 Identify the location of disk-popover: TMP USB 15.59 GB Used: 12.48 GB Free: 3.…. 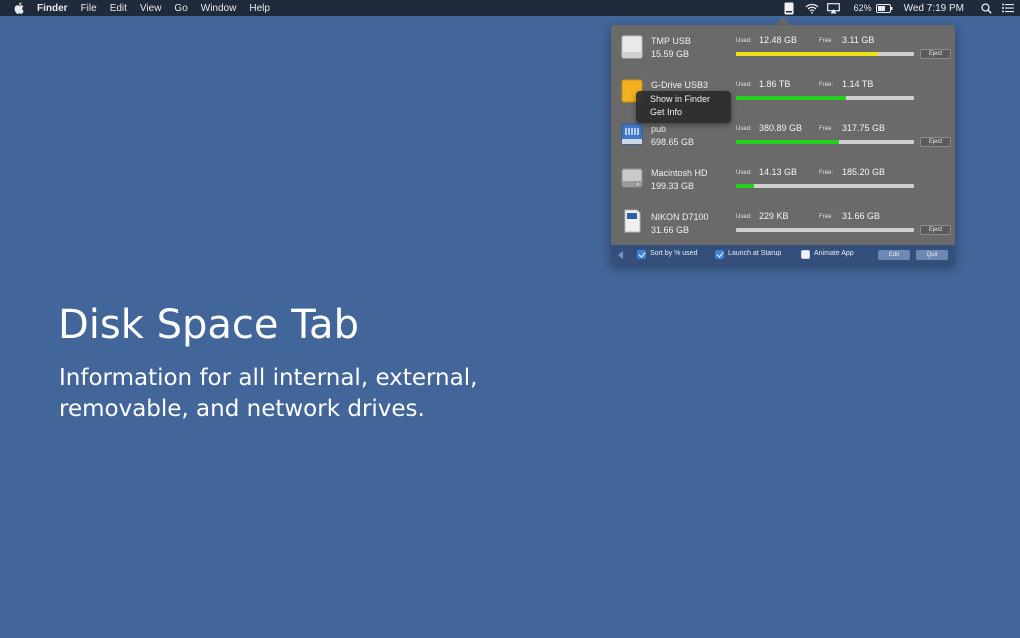
(783, 145).